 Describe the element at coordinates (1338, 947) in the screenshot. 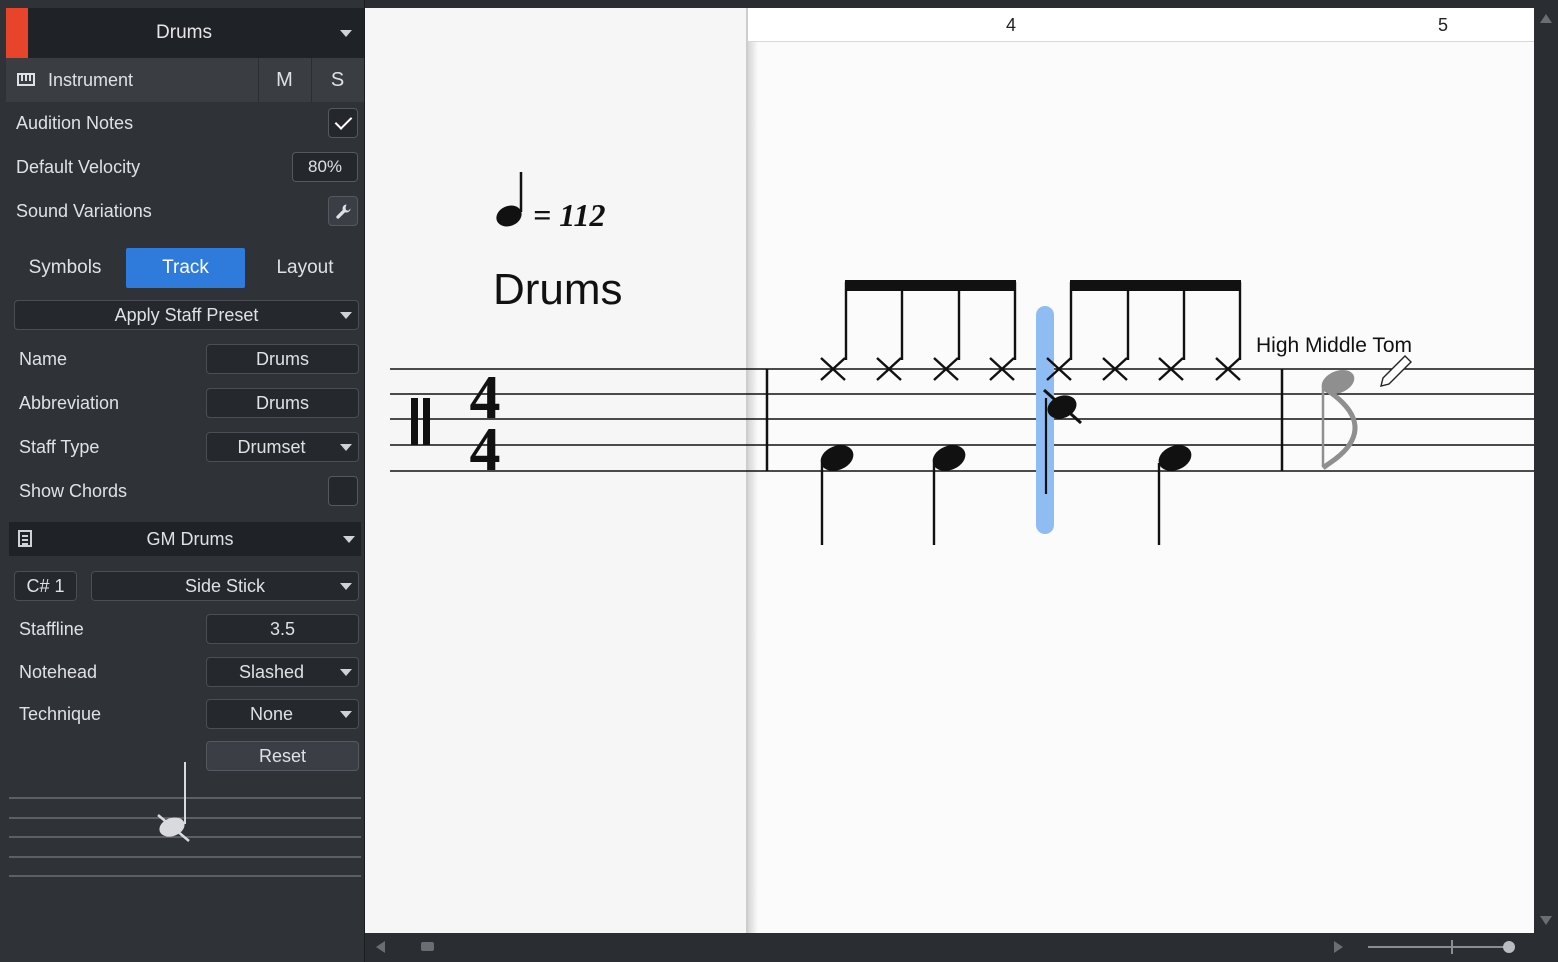

I see `scroll-right-arrow-icon` at that location.